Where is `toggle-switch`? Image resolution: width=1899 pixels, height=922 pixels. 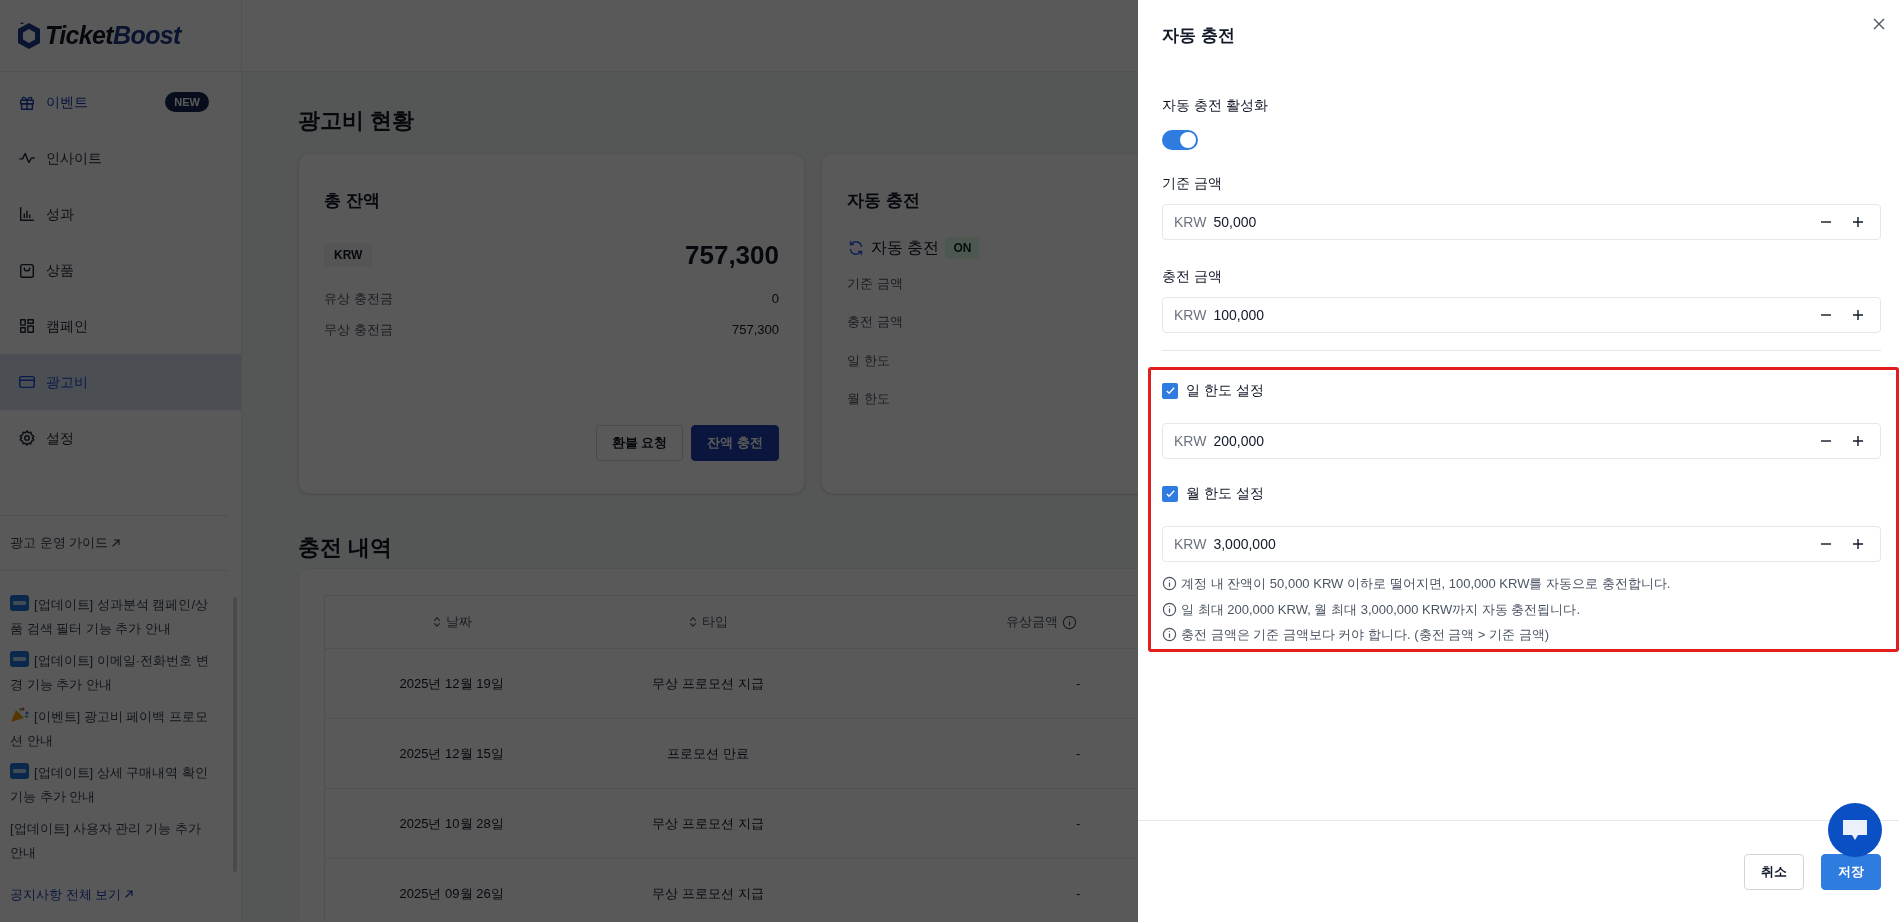 toggle-switch is located at coordinates (1180, 140).